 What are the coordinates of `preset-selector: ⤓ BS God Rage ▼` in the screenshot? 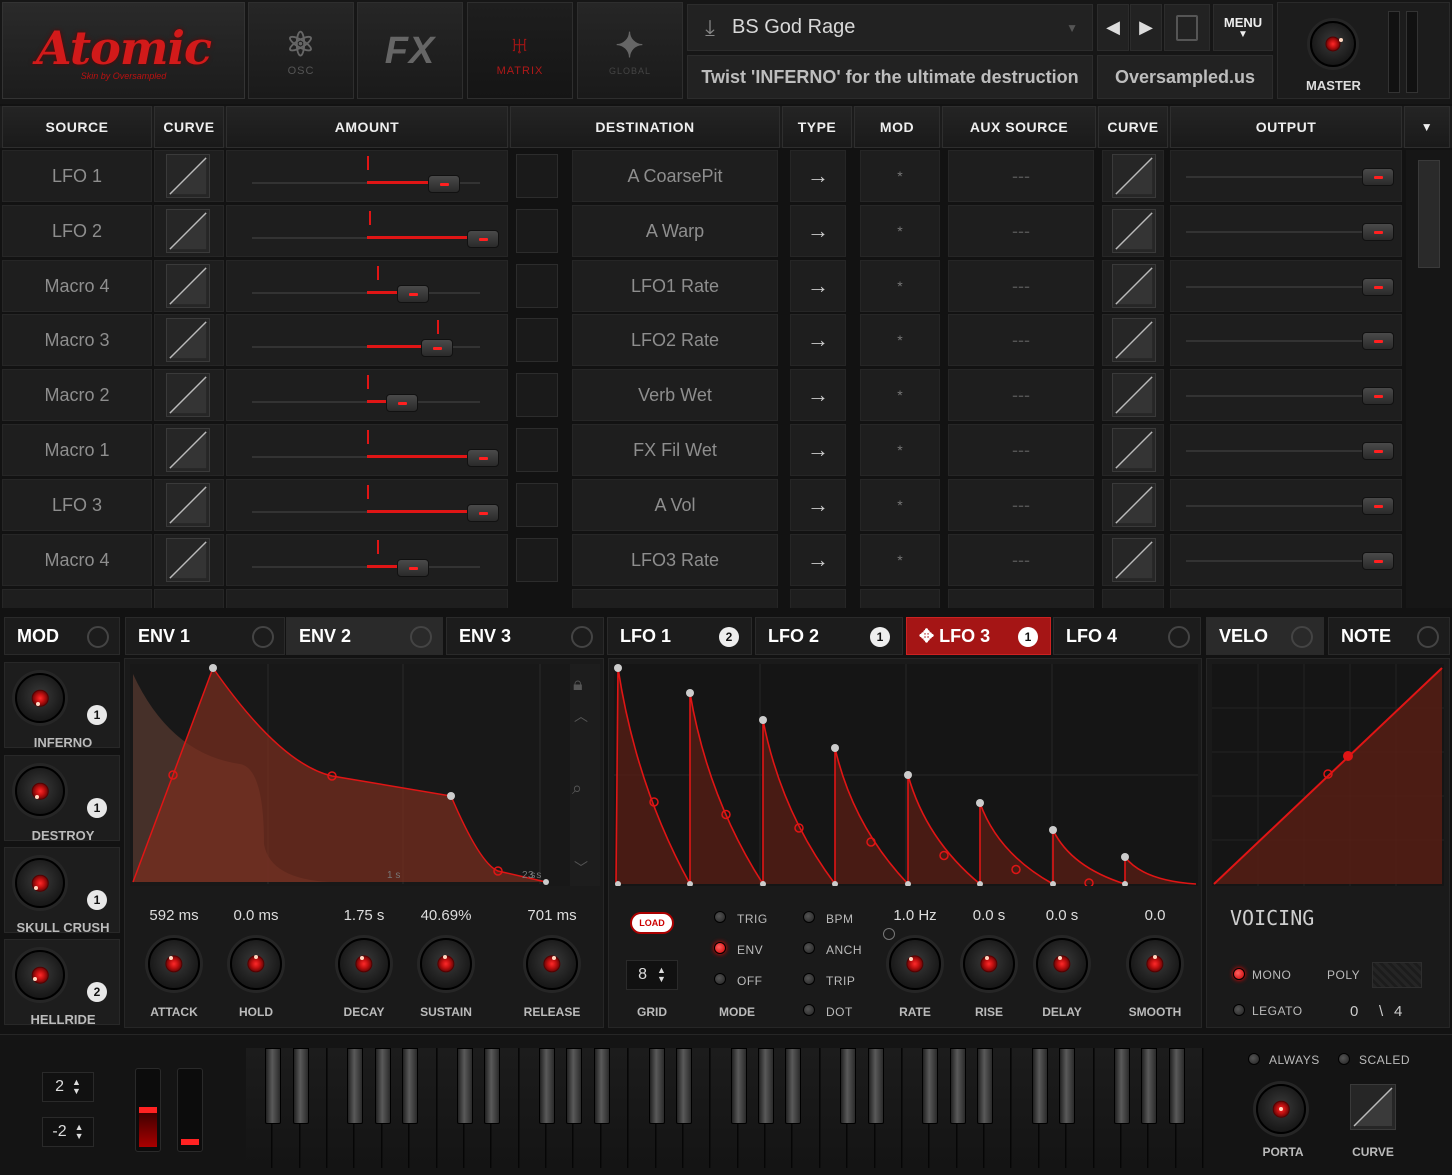 It's located at (890, 27).